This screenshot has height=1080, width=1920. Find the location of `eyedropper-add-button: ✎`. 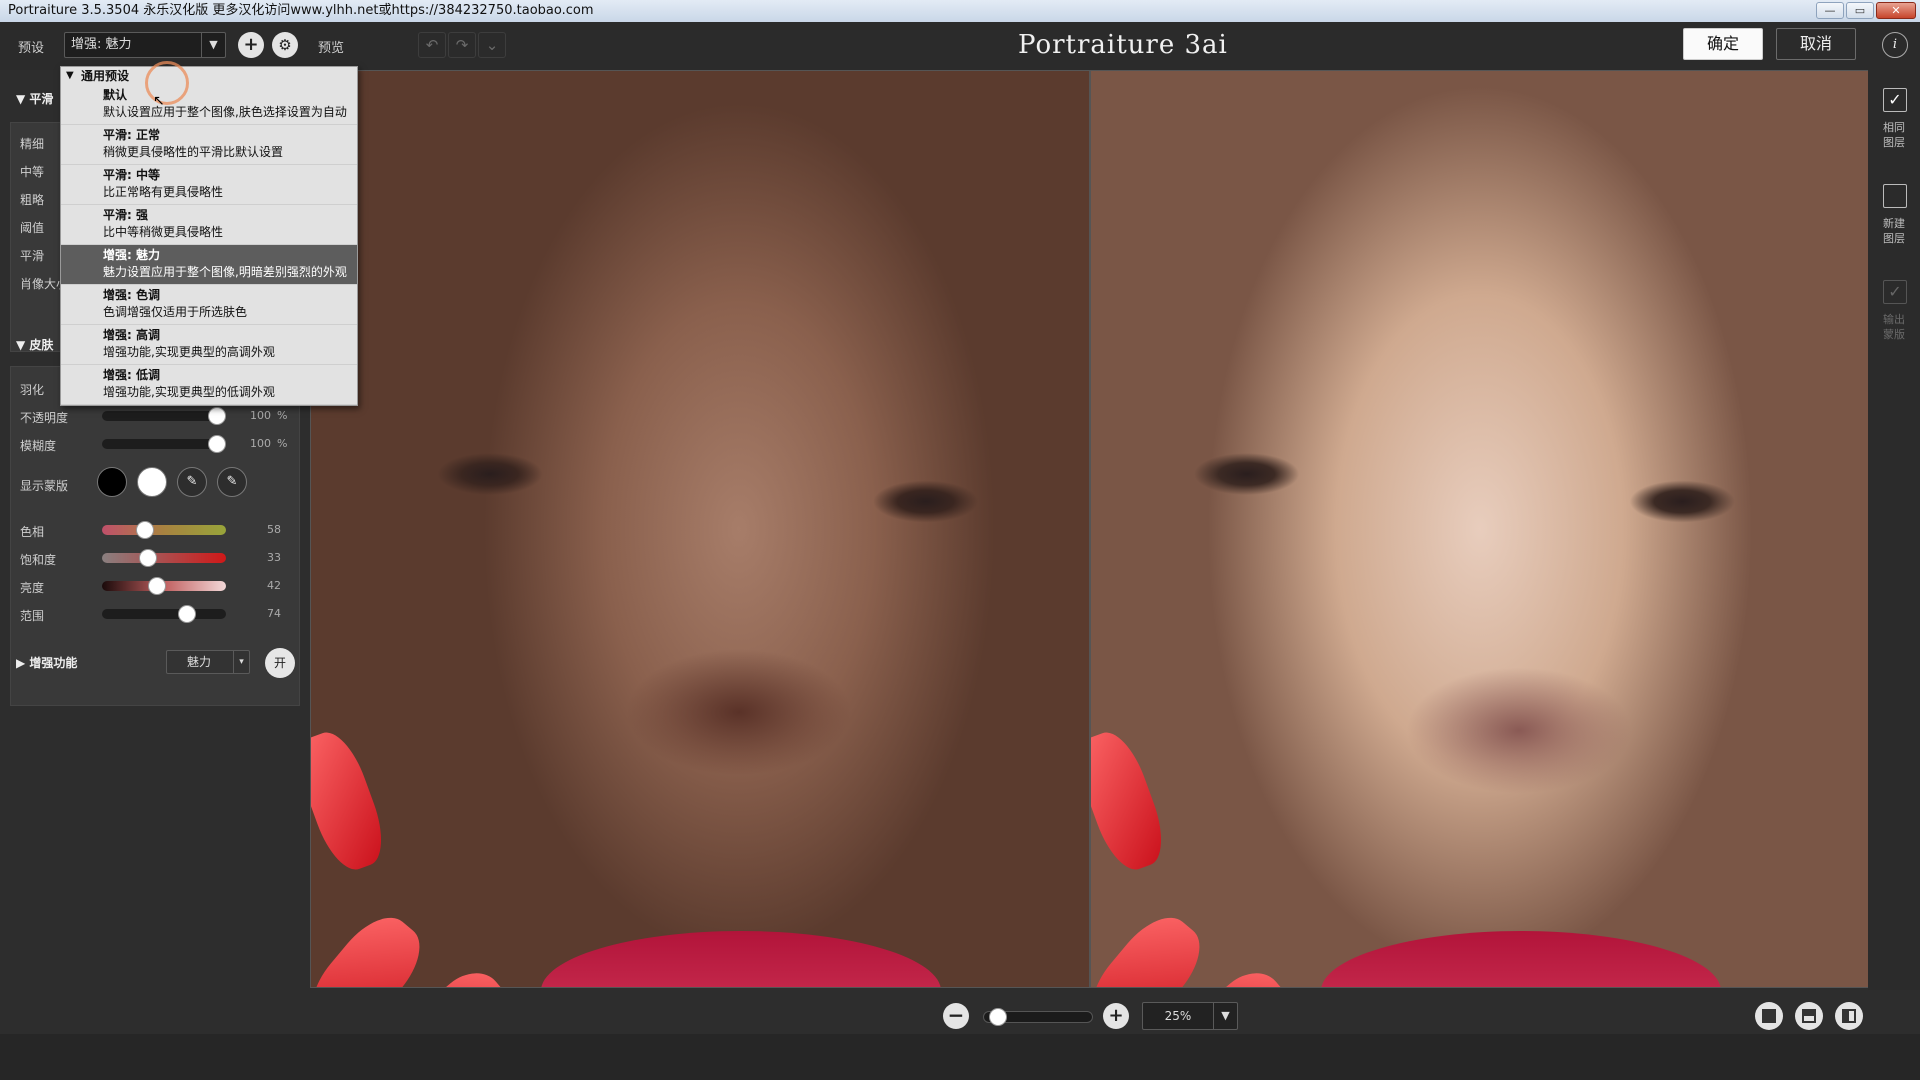

eyedropper-add-button: ✎ is located at coordinates (232, 482).